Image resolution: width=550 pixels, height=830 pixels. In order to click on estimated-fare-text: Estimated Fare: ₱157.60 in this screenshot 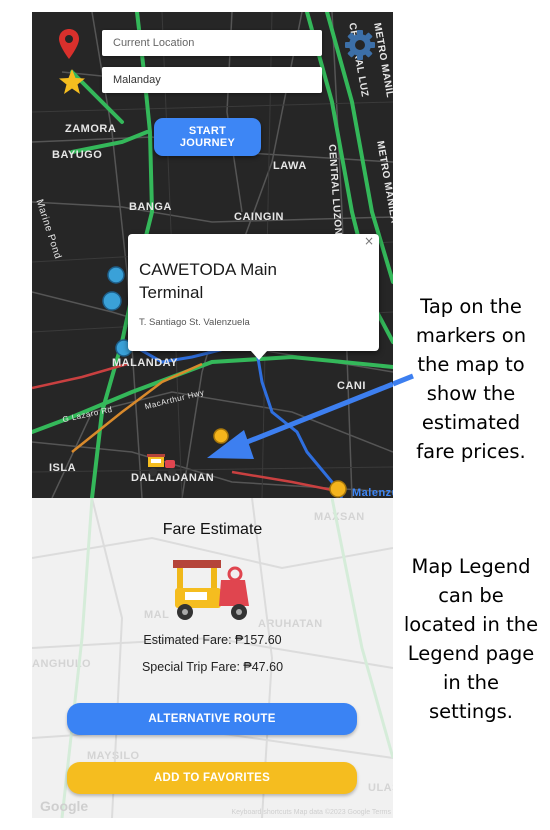, I will do `click(212, 640)`.